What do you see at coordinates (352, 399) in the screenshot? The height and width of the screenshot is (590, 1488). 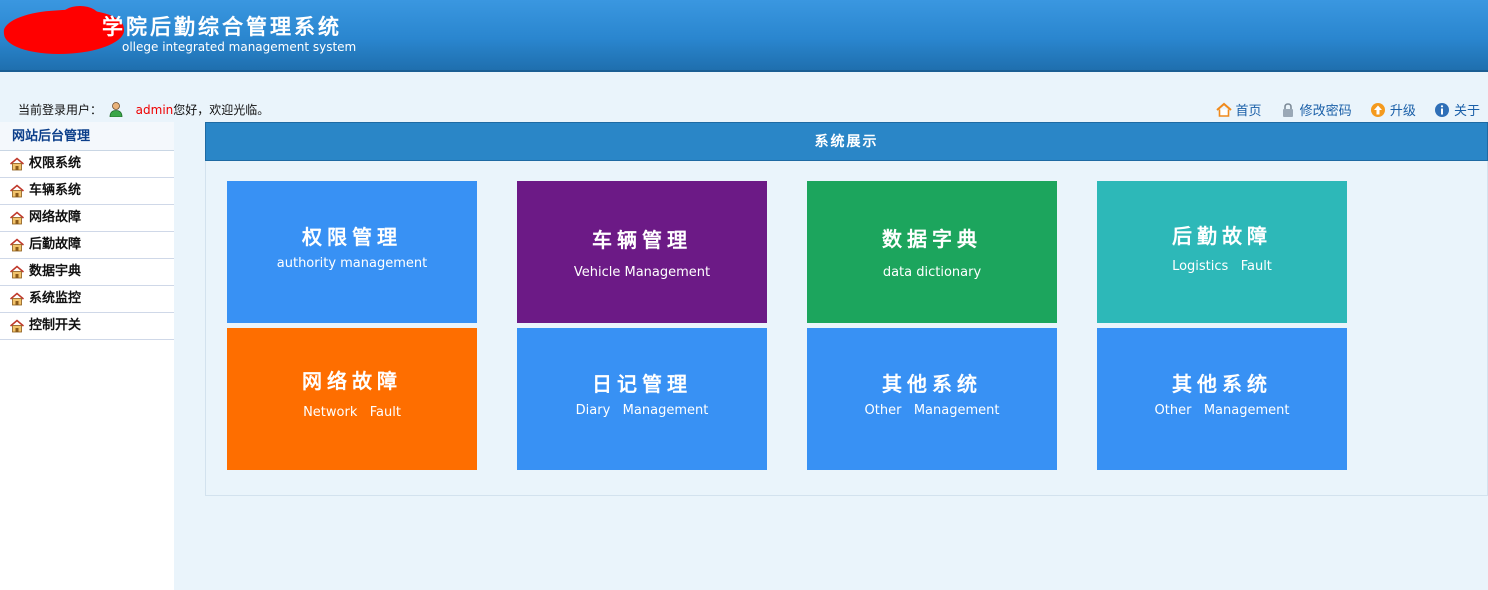 I see `tile-network-fault: 网络故障 Network Fault` at bounding box center [352, 399].